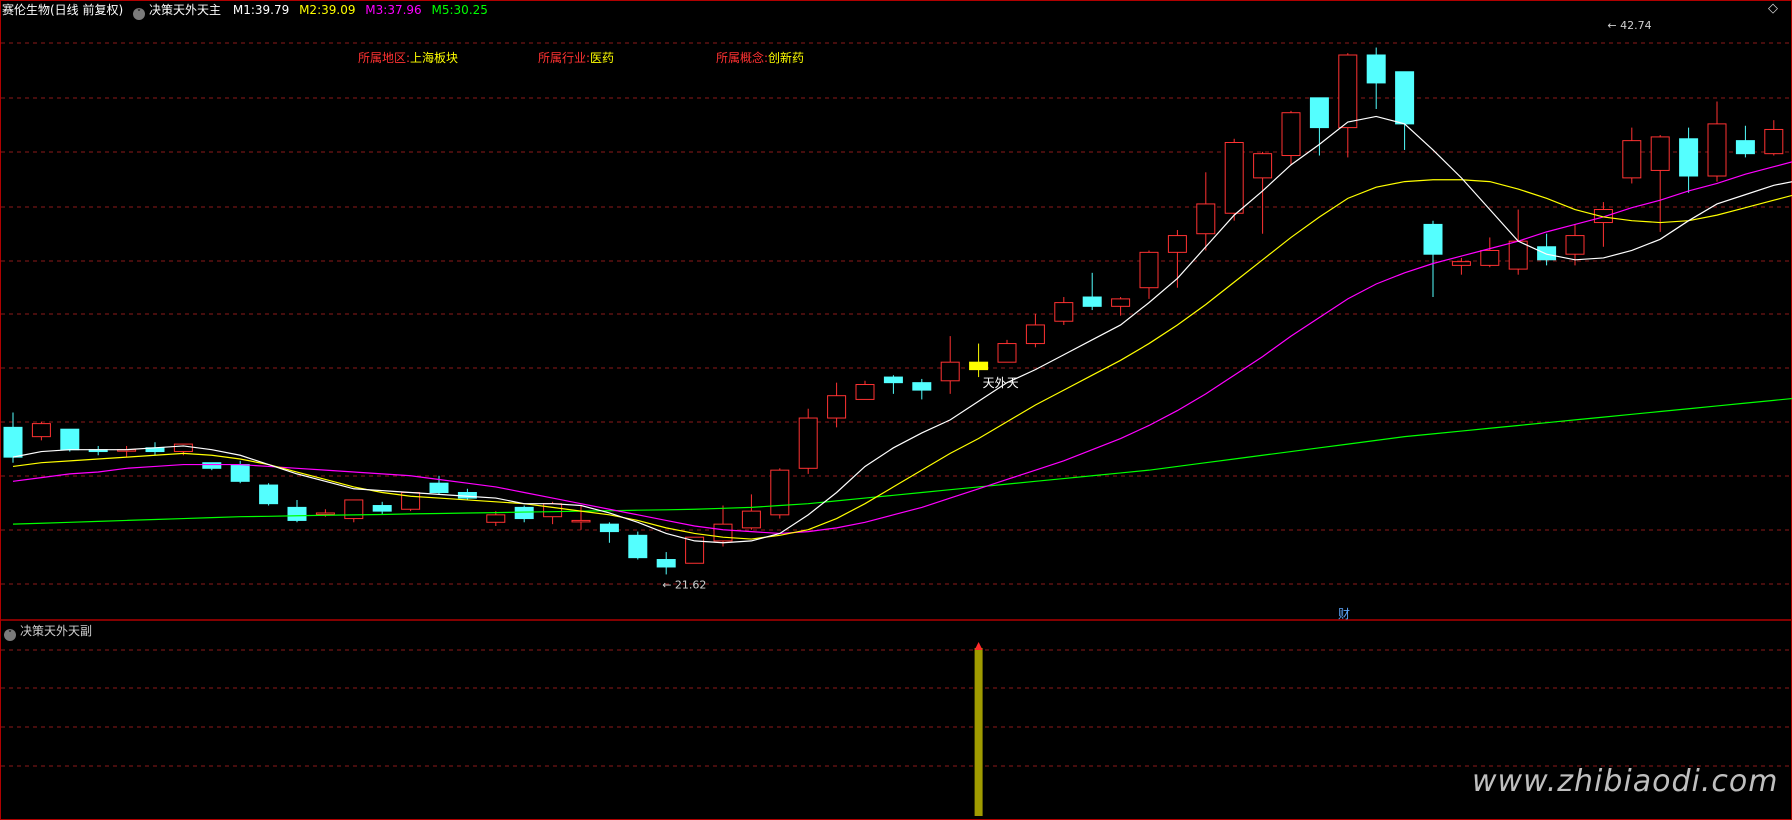 The width and height of the screenshot is (1792, 820). What do you see at coordinates (602, 58) in the screenshot?
I see `industry-value: 医药` at bounding box center [602, 58].